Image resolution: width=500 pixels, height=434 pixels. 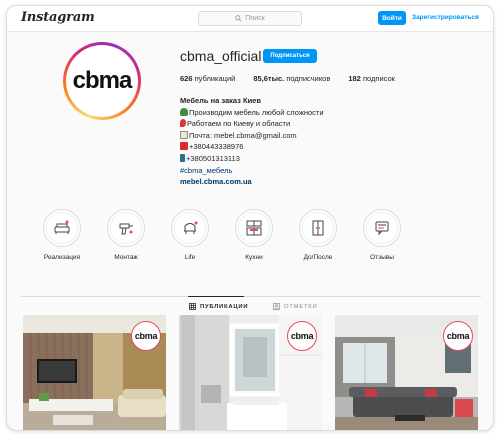 I want to click on location-pin-icon, so click(x=183, y=123).